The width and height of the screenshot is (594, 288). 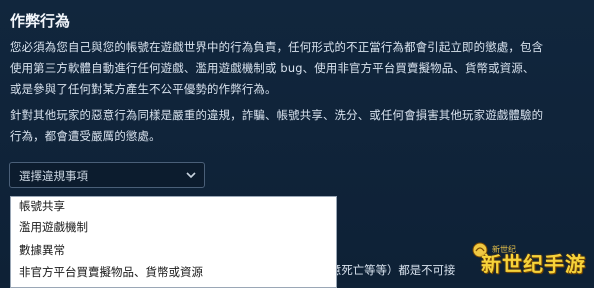 What do you see at coordinates (173, 272) in the screenshot?
I see `dropdown-option: 非官方平台買賣擬物品、貨幣或資源` at bounding box center [173, 272].